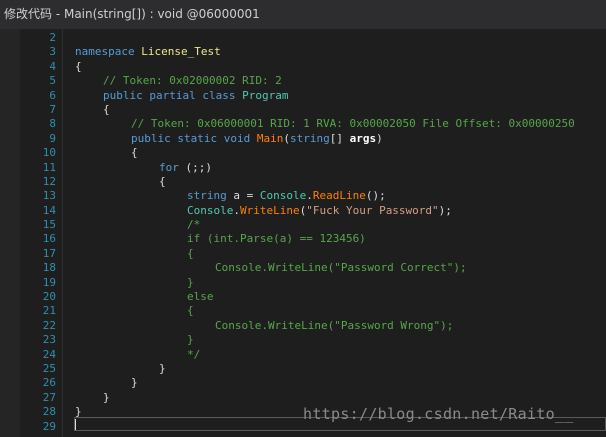 The width and height of the screenshot is (606, 437). What do you see at coordinates (303, 67) in the screenshot?
I see `code-line: 4{` at bounding box center [303, 67].